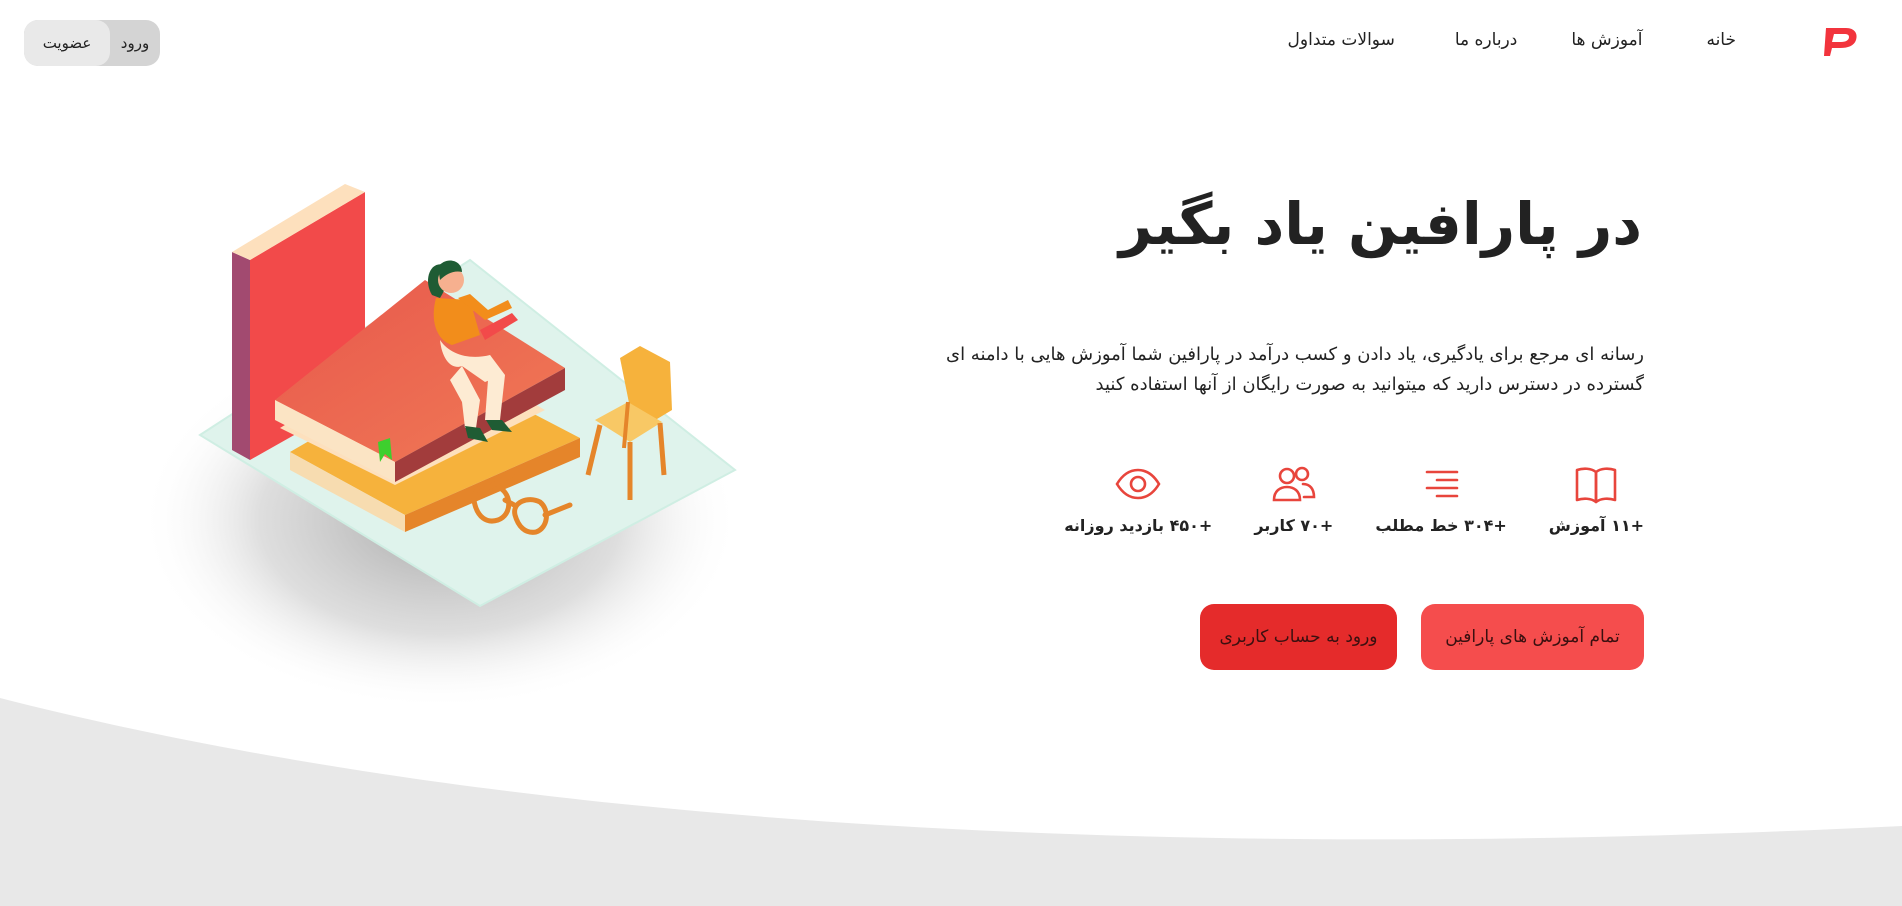 The width and height of the screenshot is (1902, 906). I want to click on hero-title: در پارافین یاد بگیر, so click(1380, 224).